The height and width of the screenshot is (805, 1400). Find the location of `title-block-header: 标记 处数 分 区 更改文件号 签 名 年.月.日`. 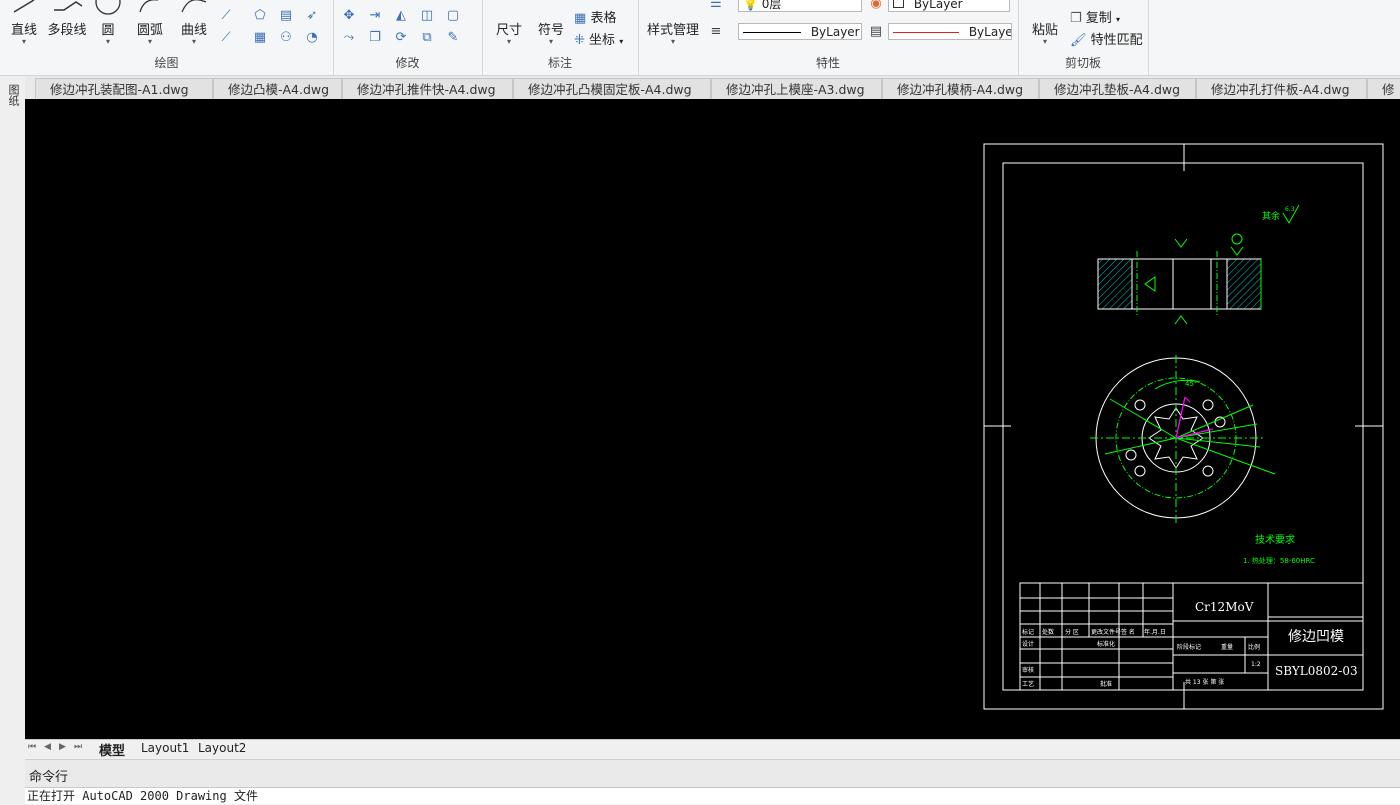

title-block-header: 标记 处数 分 区 更改文件号 签 名 年.月.日 is located at coordinates (1094, 632).